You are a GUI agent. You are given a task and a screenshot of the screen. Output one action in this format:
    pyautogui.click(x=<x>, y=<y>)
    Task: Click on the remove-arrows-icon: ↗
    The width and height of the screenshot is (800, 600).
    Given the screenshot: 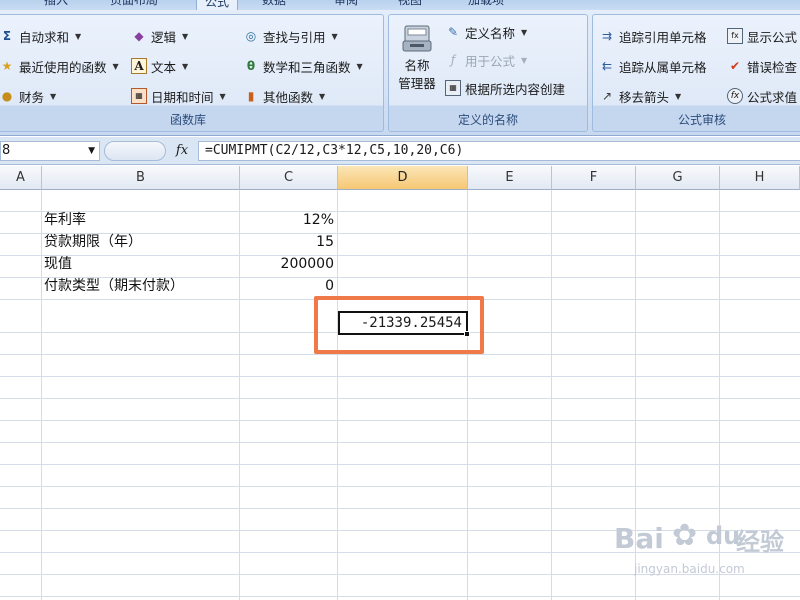 What is the action you would take?
    pyautogui.click(x=607, y=96)
    